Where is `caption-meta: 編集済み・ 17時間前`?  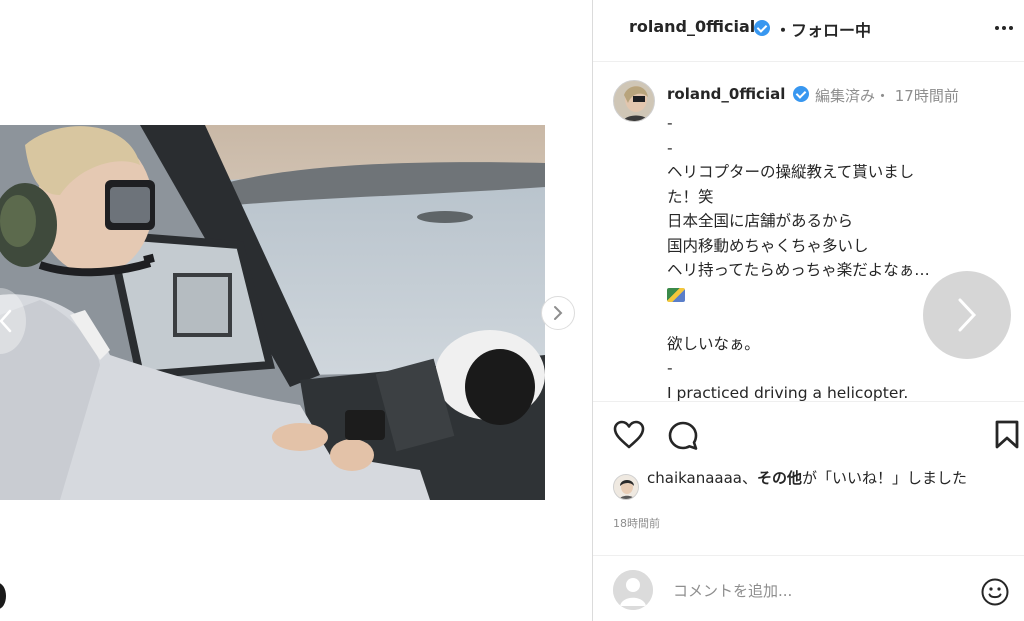 caption-meta: 編集済み・ 17時間前 is located at coordinates (887, 96).